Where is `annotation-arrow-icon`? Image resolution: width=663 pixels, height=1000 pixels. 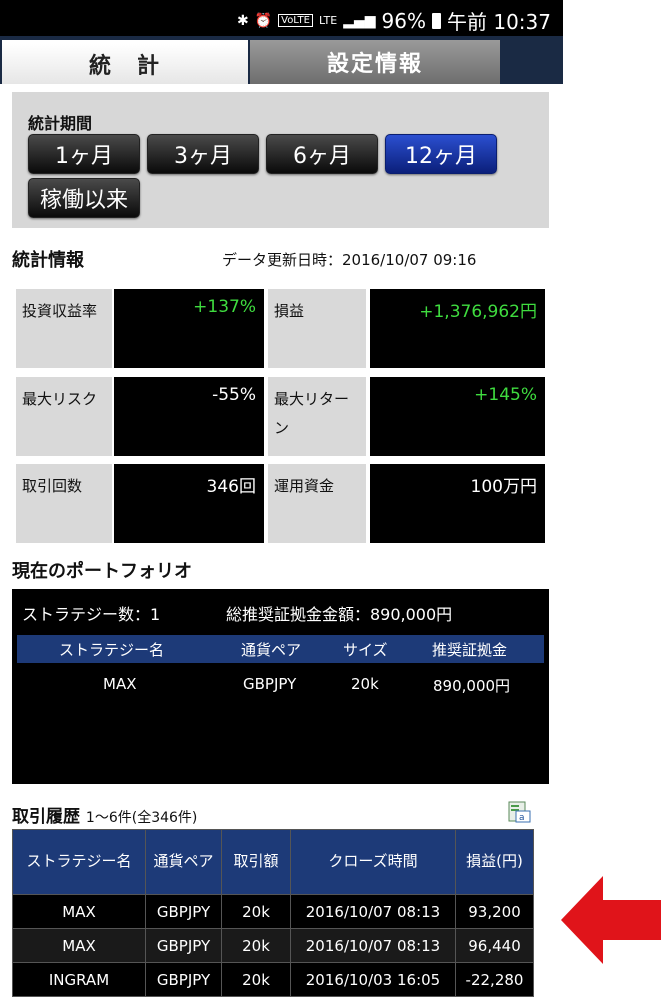 annotation-arrow-icon is located at coordinates (611, 920).